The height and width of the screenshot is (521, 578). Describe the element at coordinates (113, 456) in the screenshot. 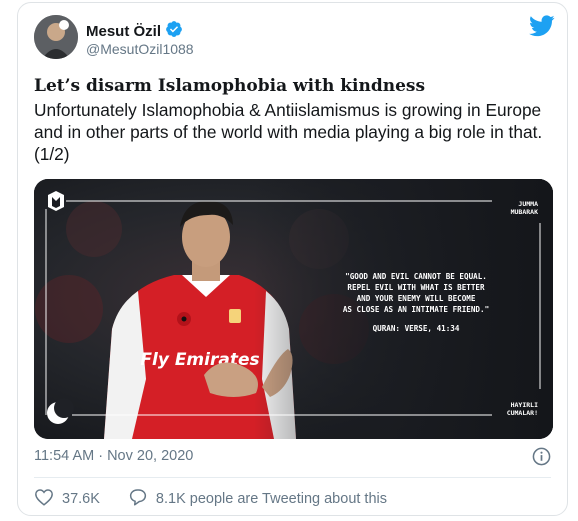

I see `tweet-timestamp: 11:54 AM · Nov 20, 2020` at that location.